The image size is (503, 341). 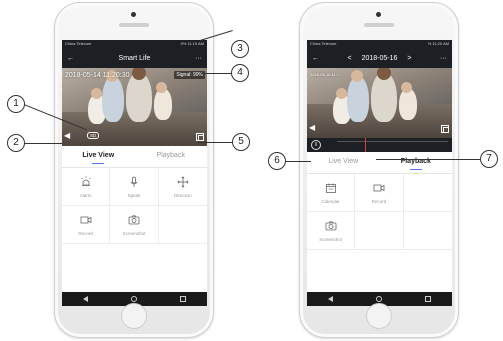 What do you see at coordinates (134, 182) in the screenshot?
I see `microphone-icon` at bounding box center [134, 182].